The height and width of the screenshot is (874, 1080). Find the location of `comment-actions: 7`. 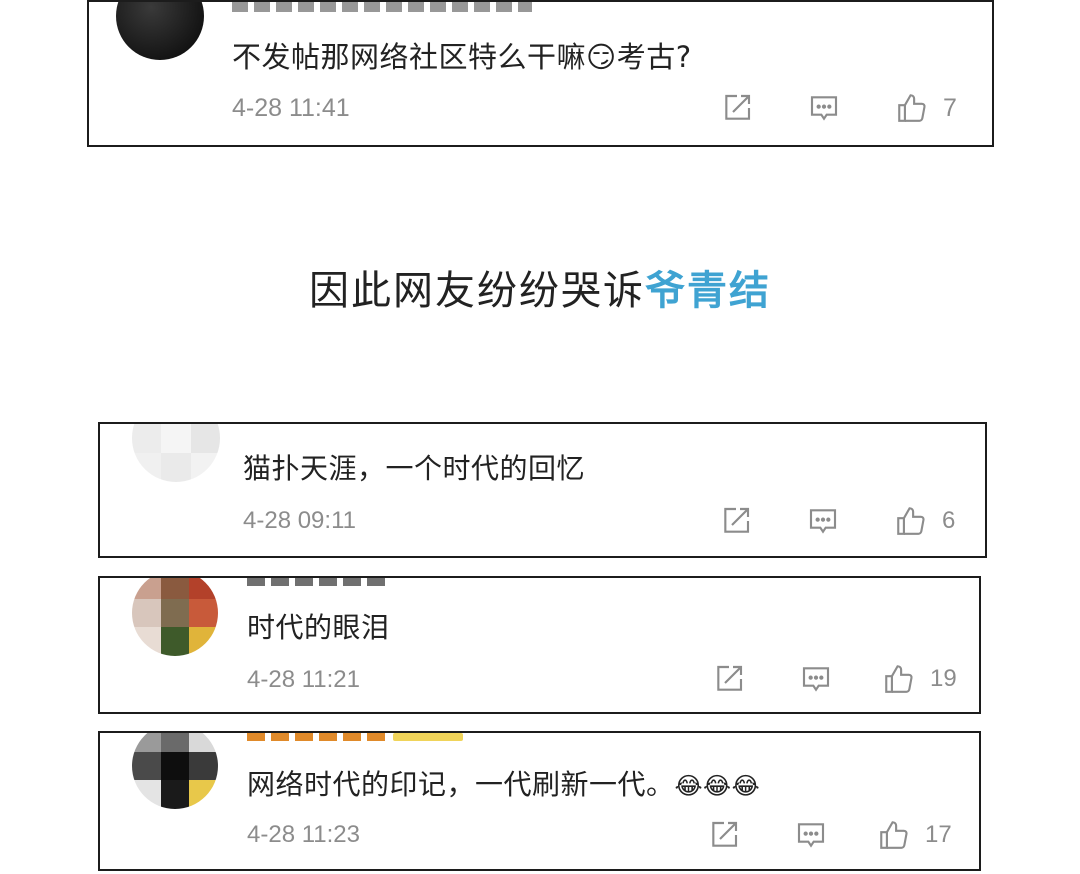

comment-actions: 7 is located at coordinates (839, 108).